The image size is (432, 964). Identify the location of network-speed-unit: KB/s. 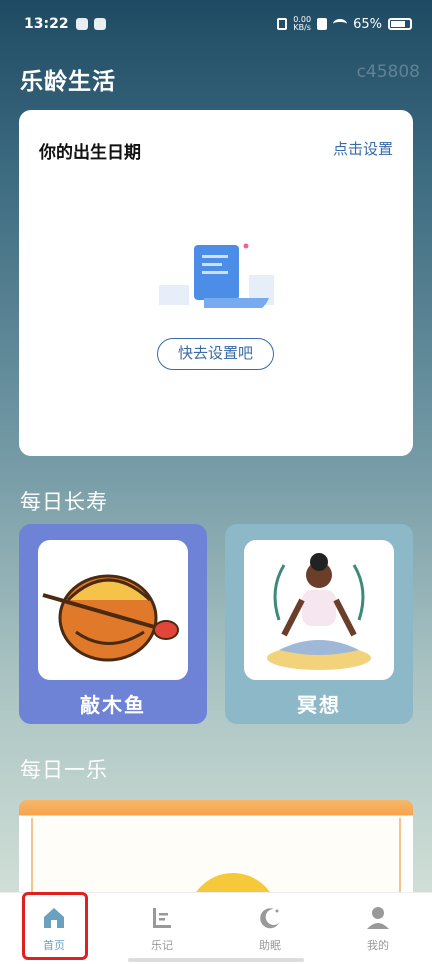
(302, 27).